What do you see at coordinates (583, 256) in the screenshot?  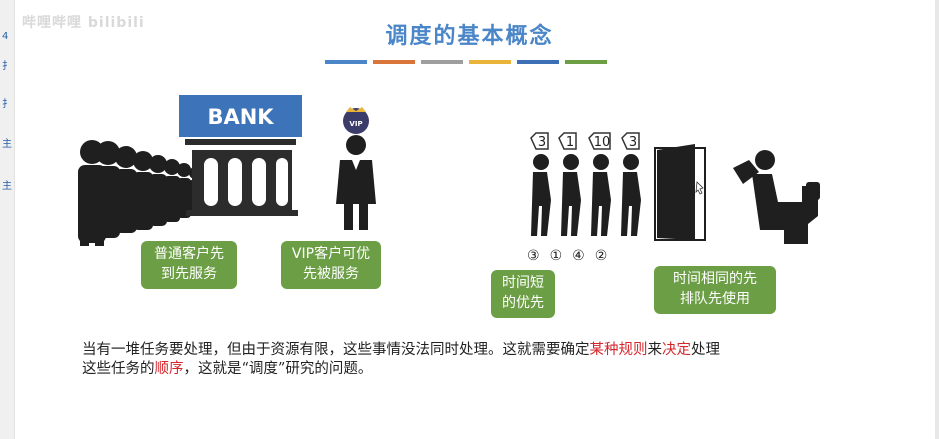 I see `queue-order-num: ④` at bounding box center [583, 256].